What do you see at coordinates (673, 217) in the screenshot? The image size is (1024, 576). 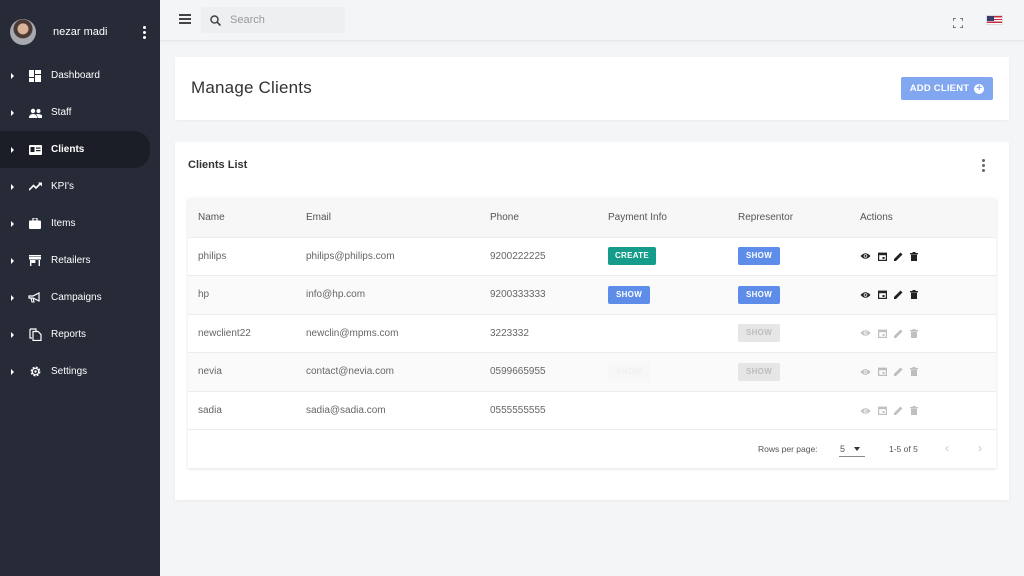 I see `column-header-payment-info: Payment Info` at bounding box center [673, 217].